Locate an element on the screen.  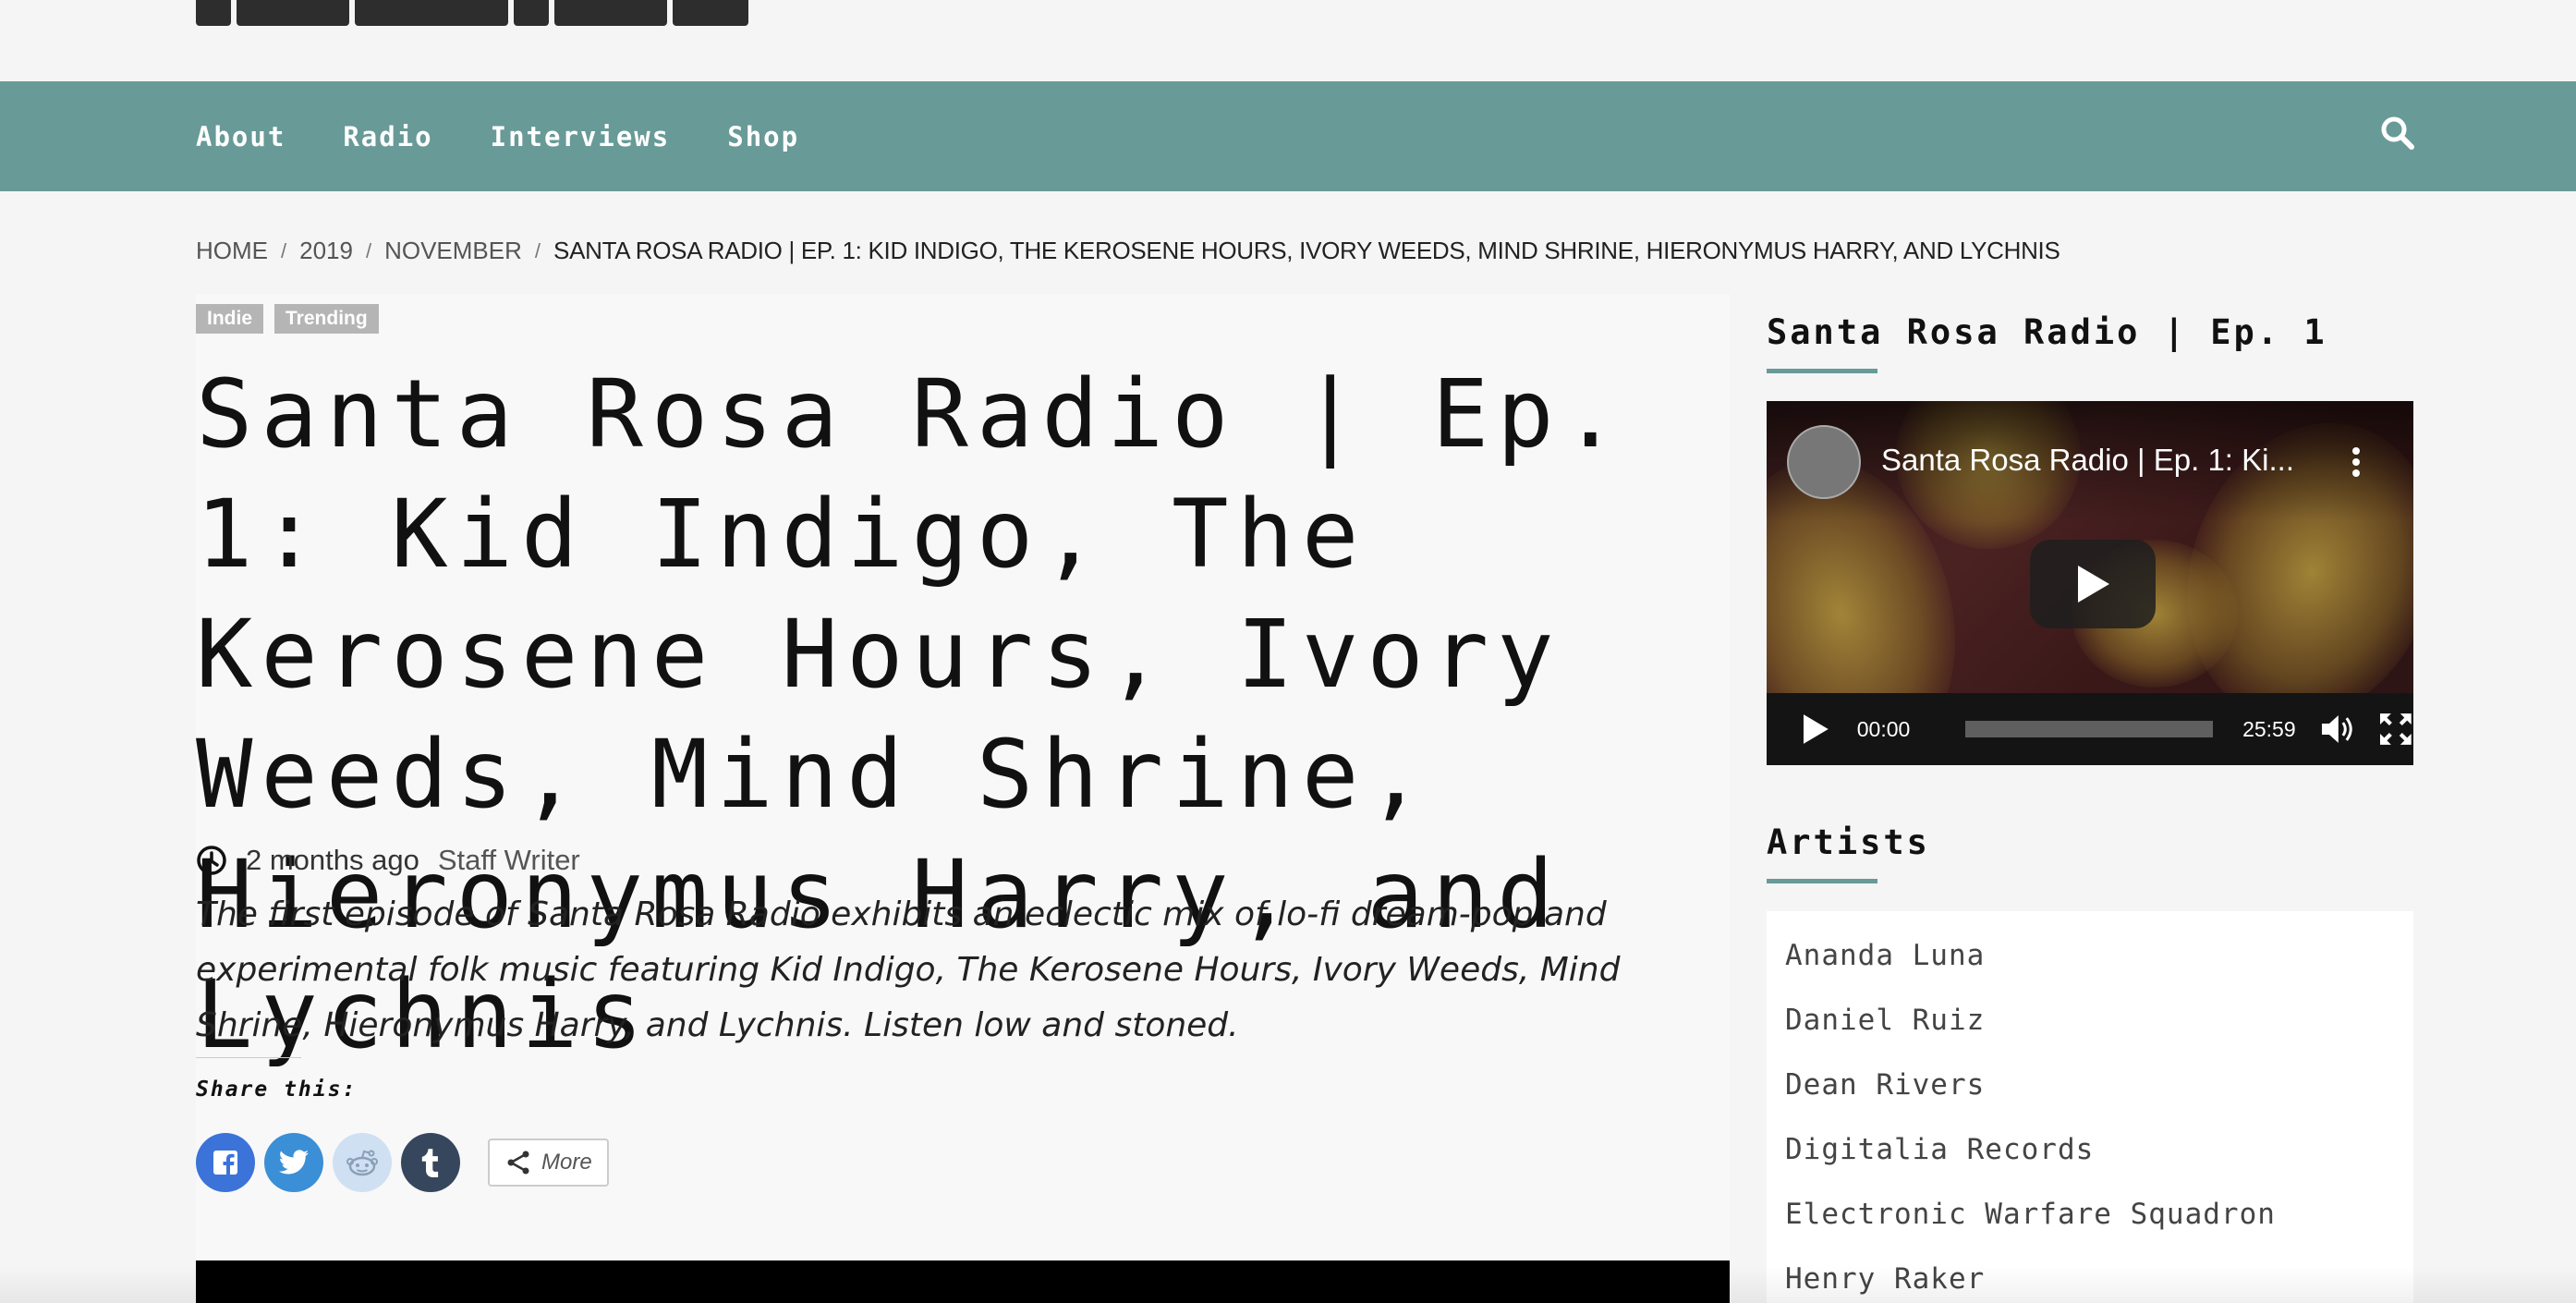
search-button is located at coordinates (2397, 133).